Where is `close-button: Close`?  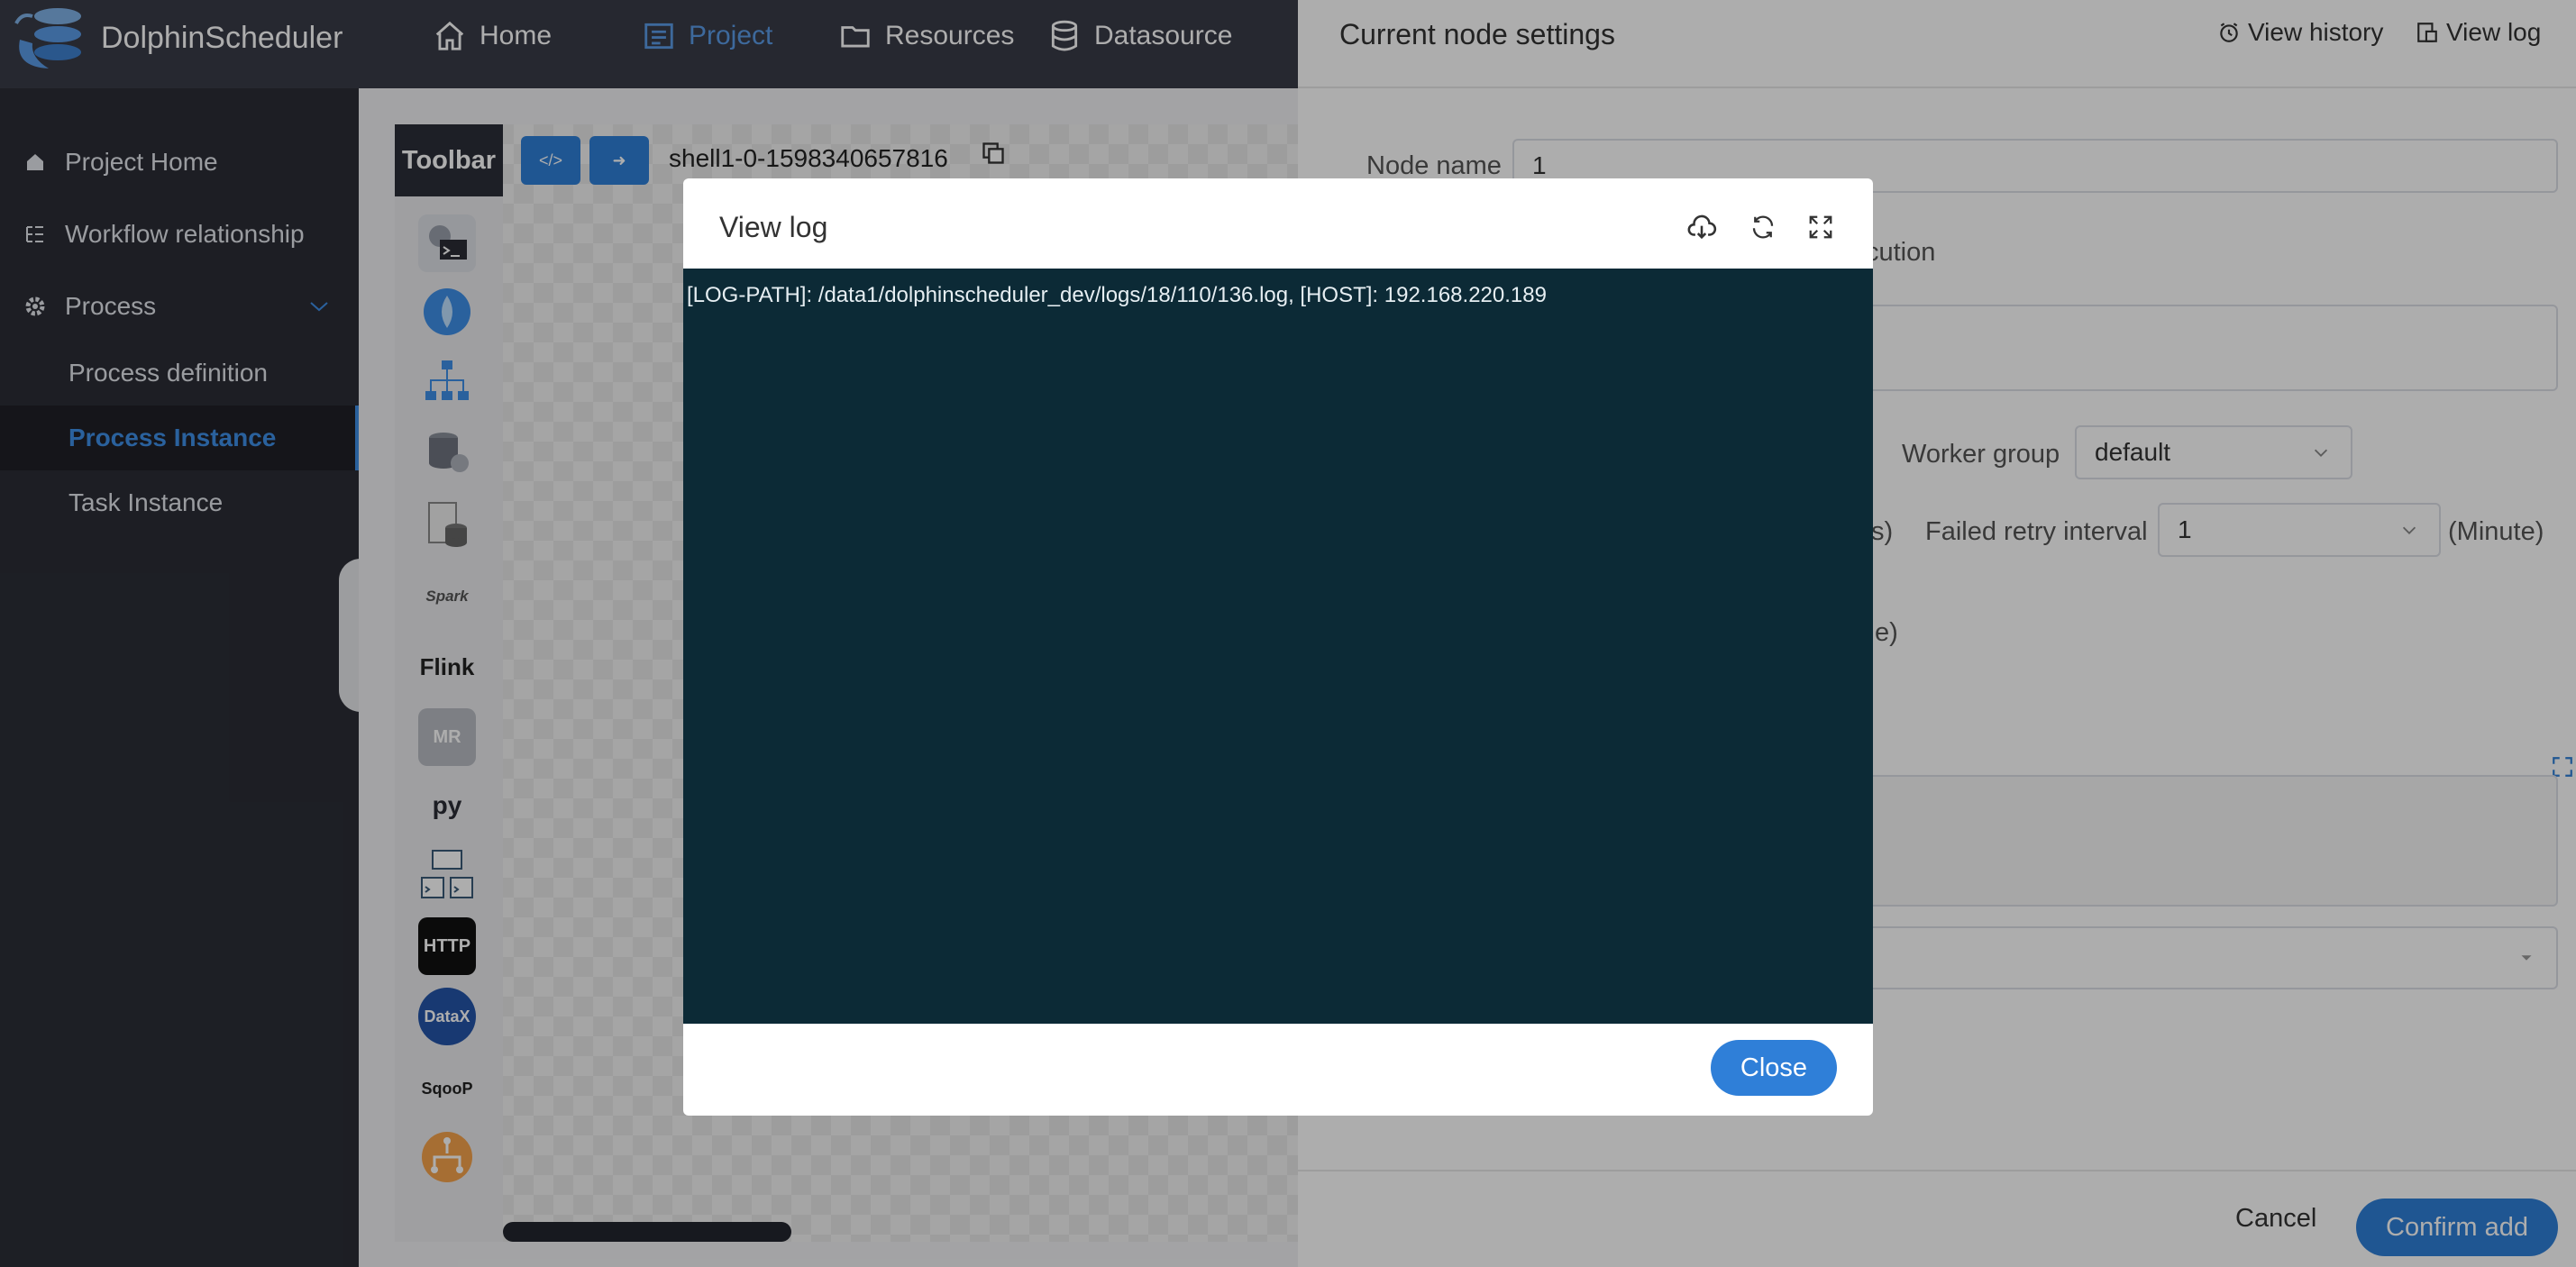
close-button: Close is located at coordinates (1774, 1068).